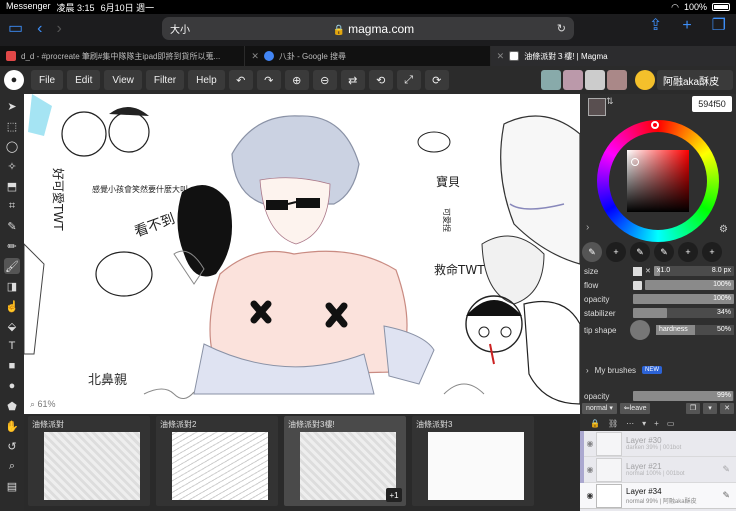  I want to click on rotate-right-icon: ⟳, so click(436, 80).